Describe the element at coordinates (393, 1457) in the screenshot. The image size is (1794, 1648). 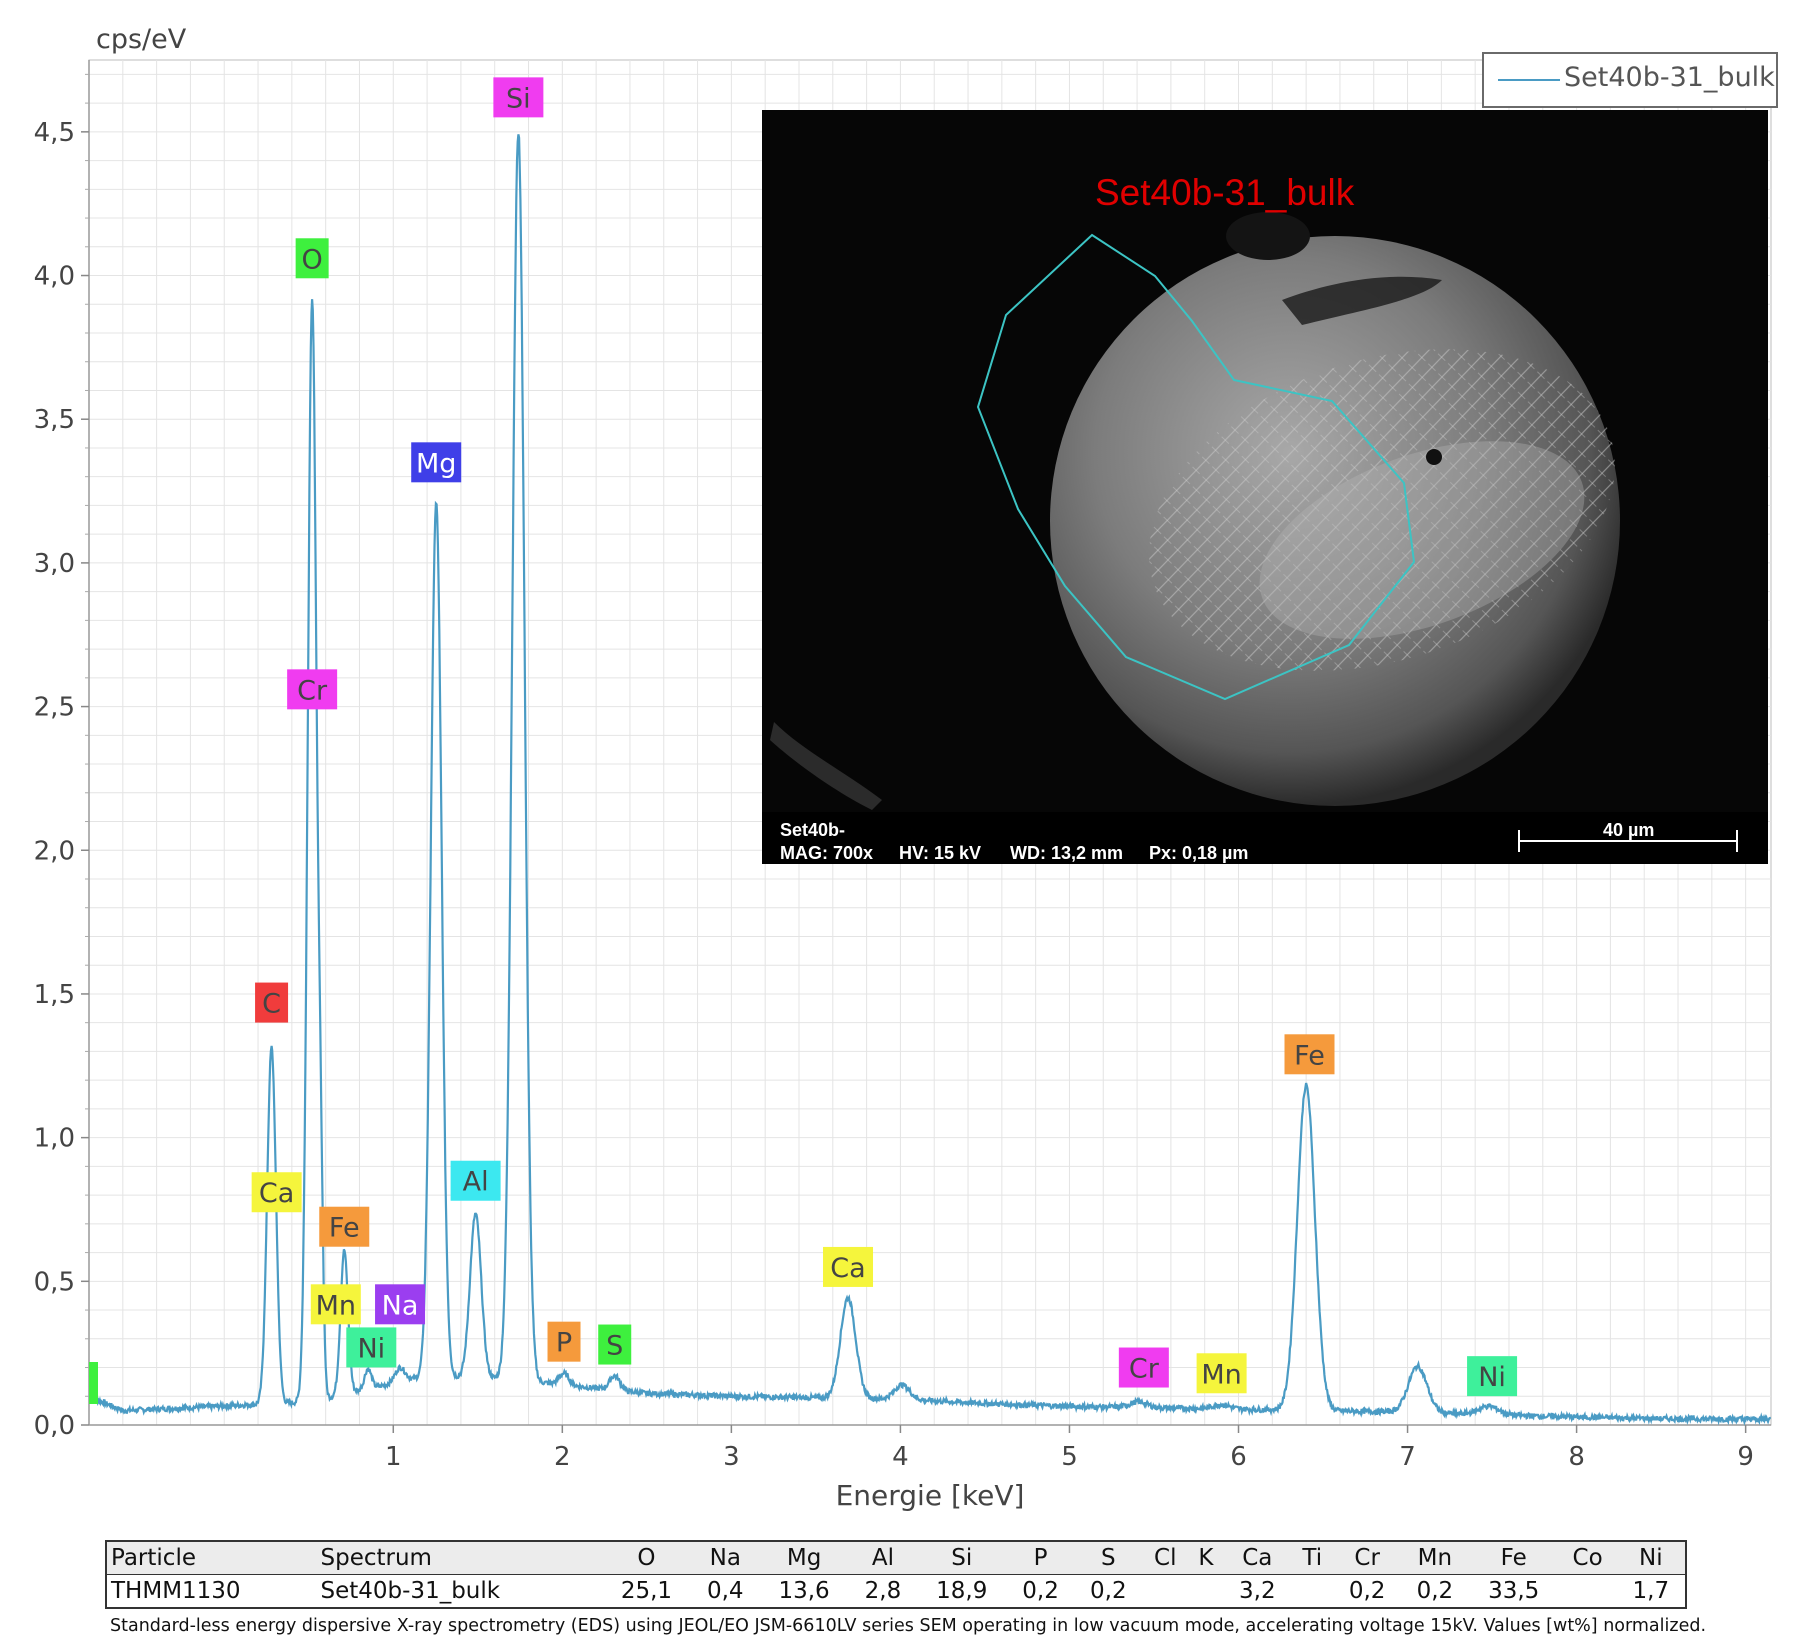
I see `x-tick-label: 1` at that location.